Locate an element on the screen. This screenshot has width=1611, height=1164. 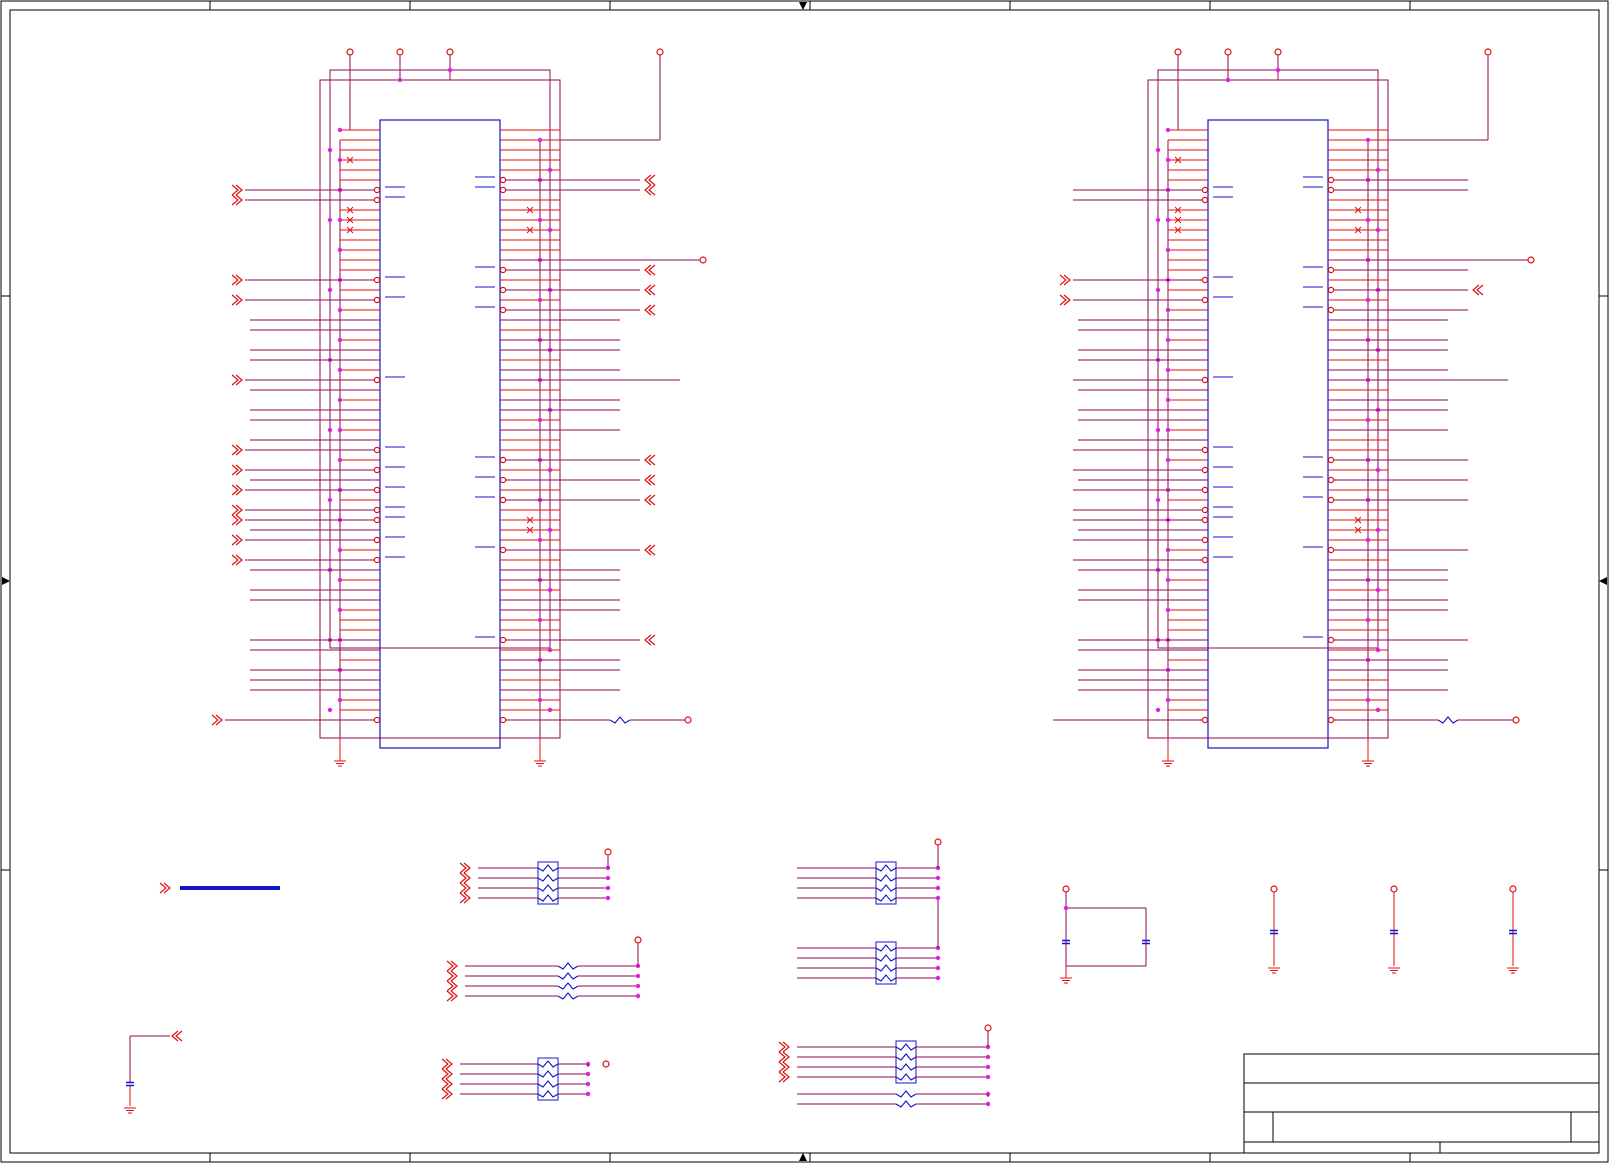
resistor-network-icon is located at coordinates (525, 1079).